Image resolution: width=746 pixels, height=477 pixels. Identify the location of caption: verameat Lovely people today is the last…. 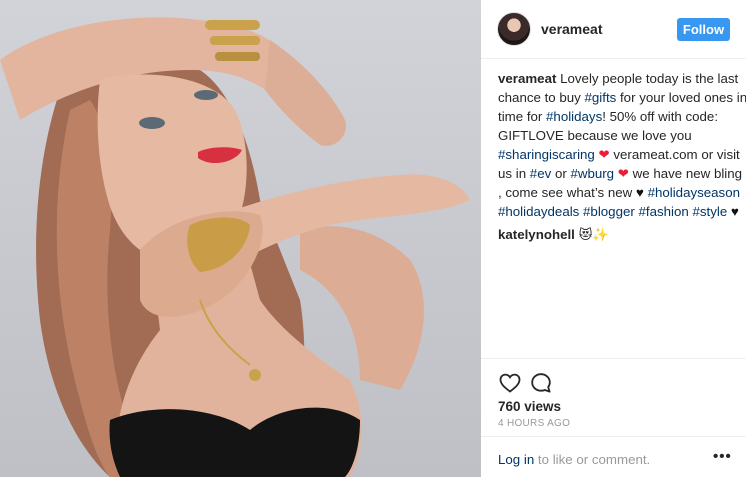
(622, 145).